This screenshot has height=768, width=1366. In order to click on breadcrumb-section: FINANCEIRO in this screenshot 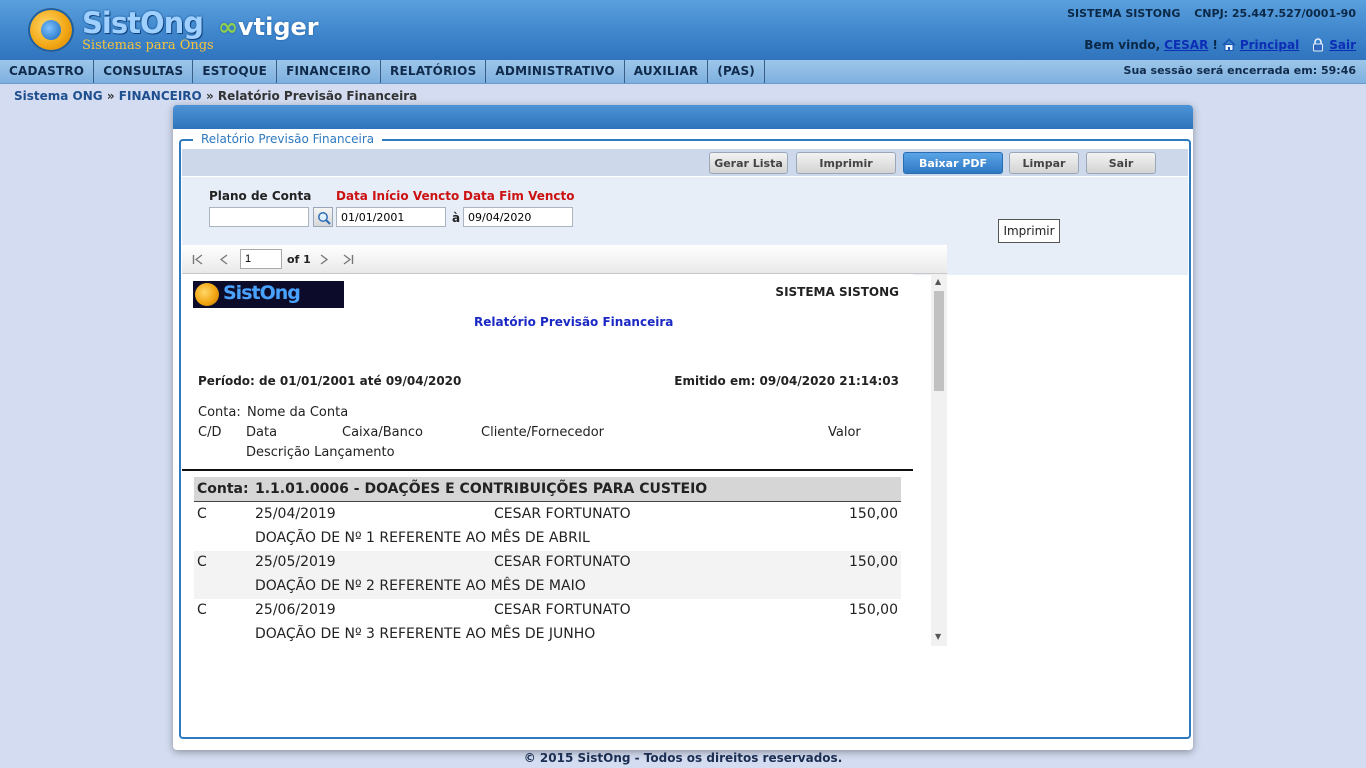, I will do `click(160, 96)`.